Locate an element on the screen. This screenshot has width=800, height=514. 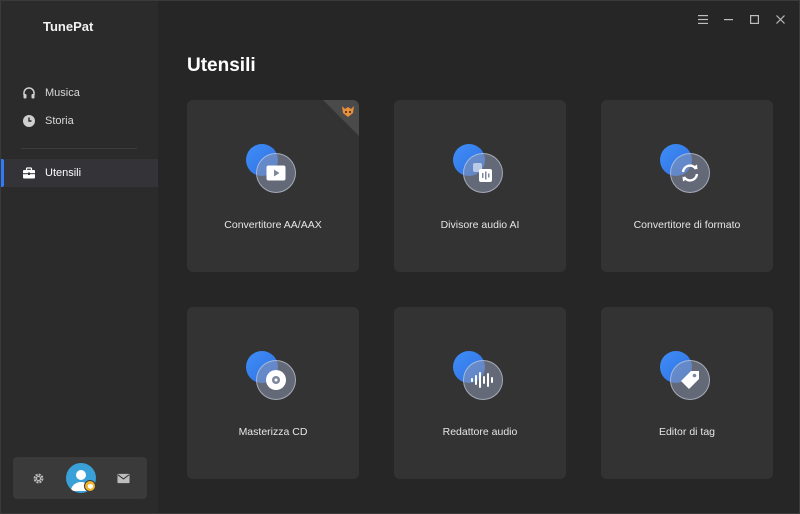
tool-card-audio-editor: Redattore audio is located at coordinates (480, 393).